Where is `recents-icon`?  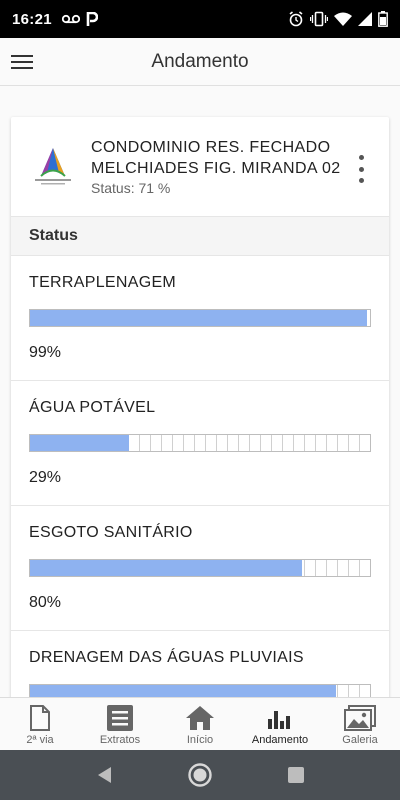
recents-icon is located at coordinates (296, 775).